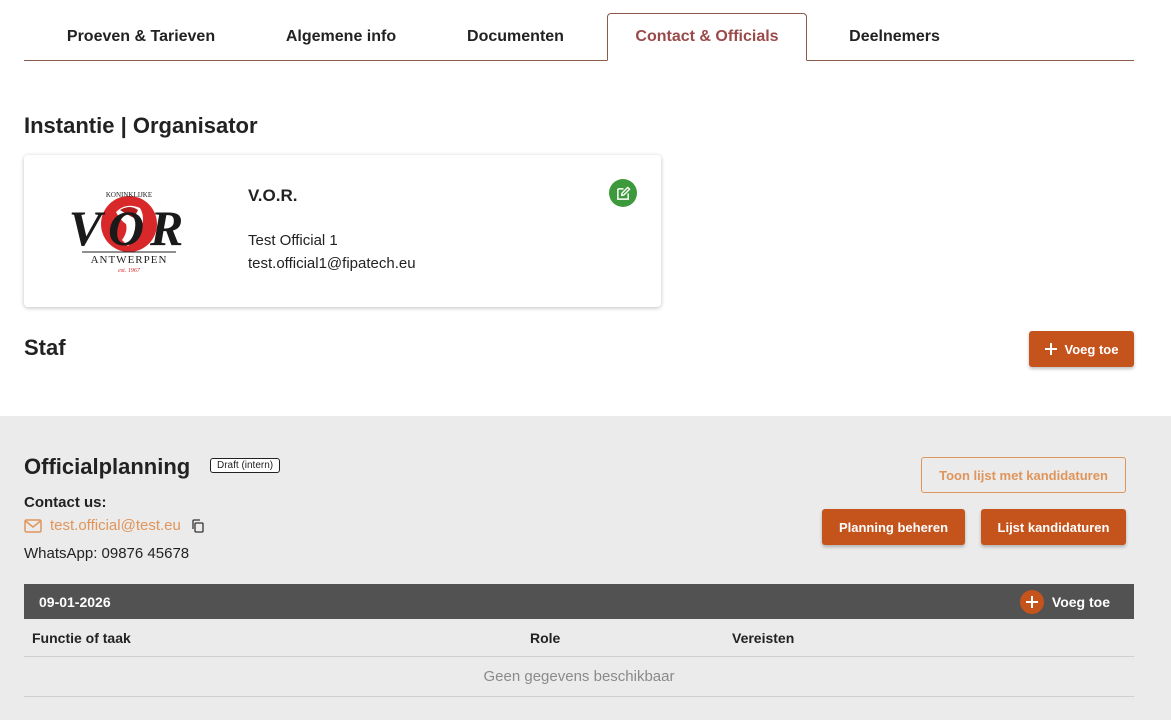 The image size is (1171, 720). Describe the element at coordinates (579, 638) in the screenshot. I see `table-header: Functie of taak Role Vereisten` at that location.